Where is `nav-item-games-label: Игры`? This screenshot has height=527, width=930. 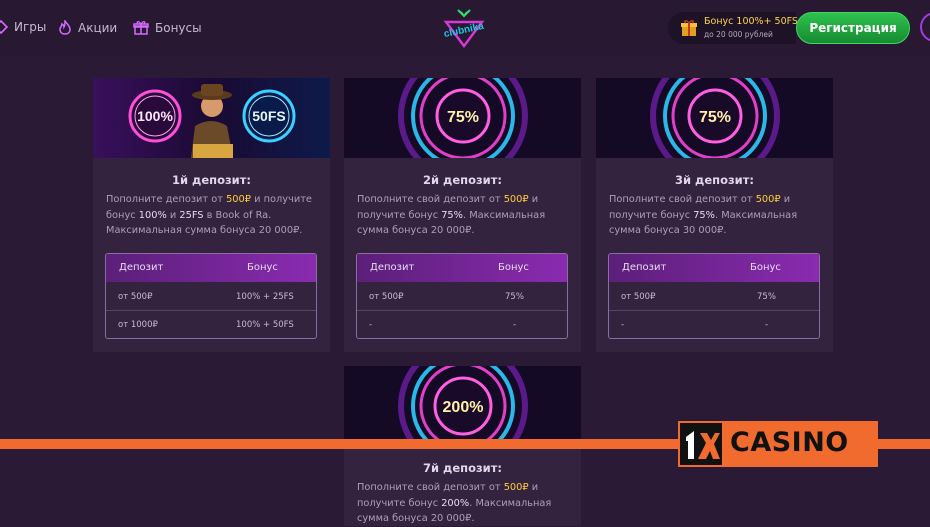 nav-item-games-label: Игры is located at coordinates (30, 27).